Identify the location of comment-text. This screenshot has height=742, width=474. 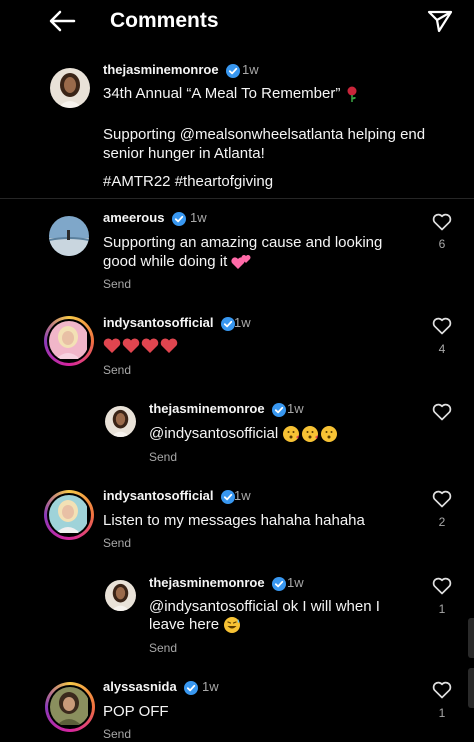
(141, 348).